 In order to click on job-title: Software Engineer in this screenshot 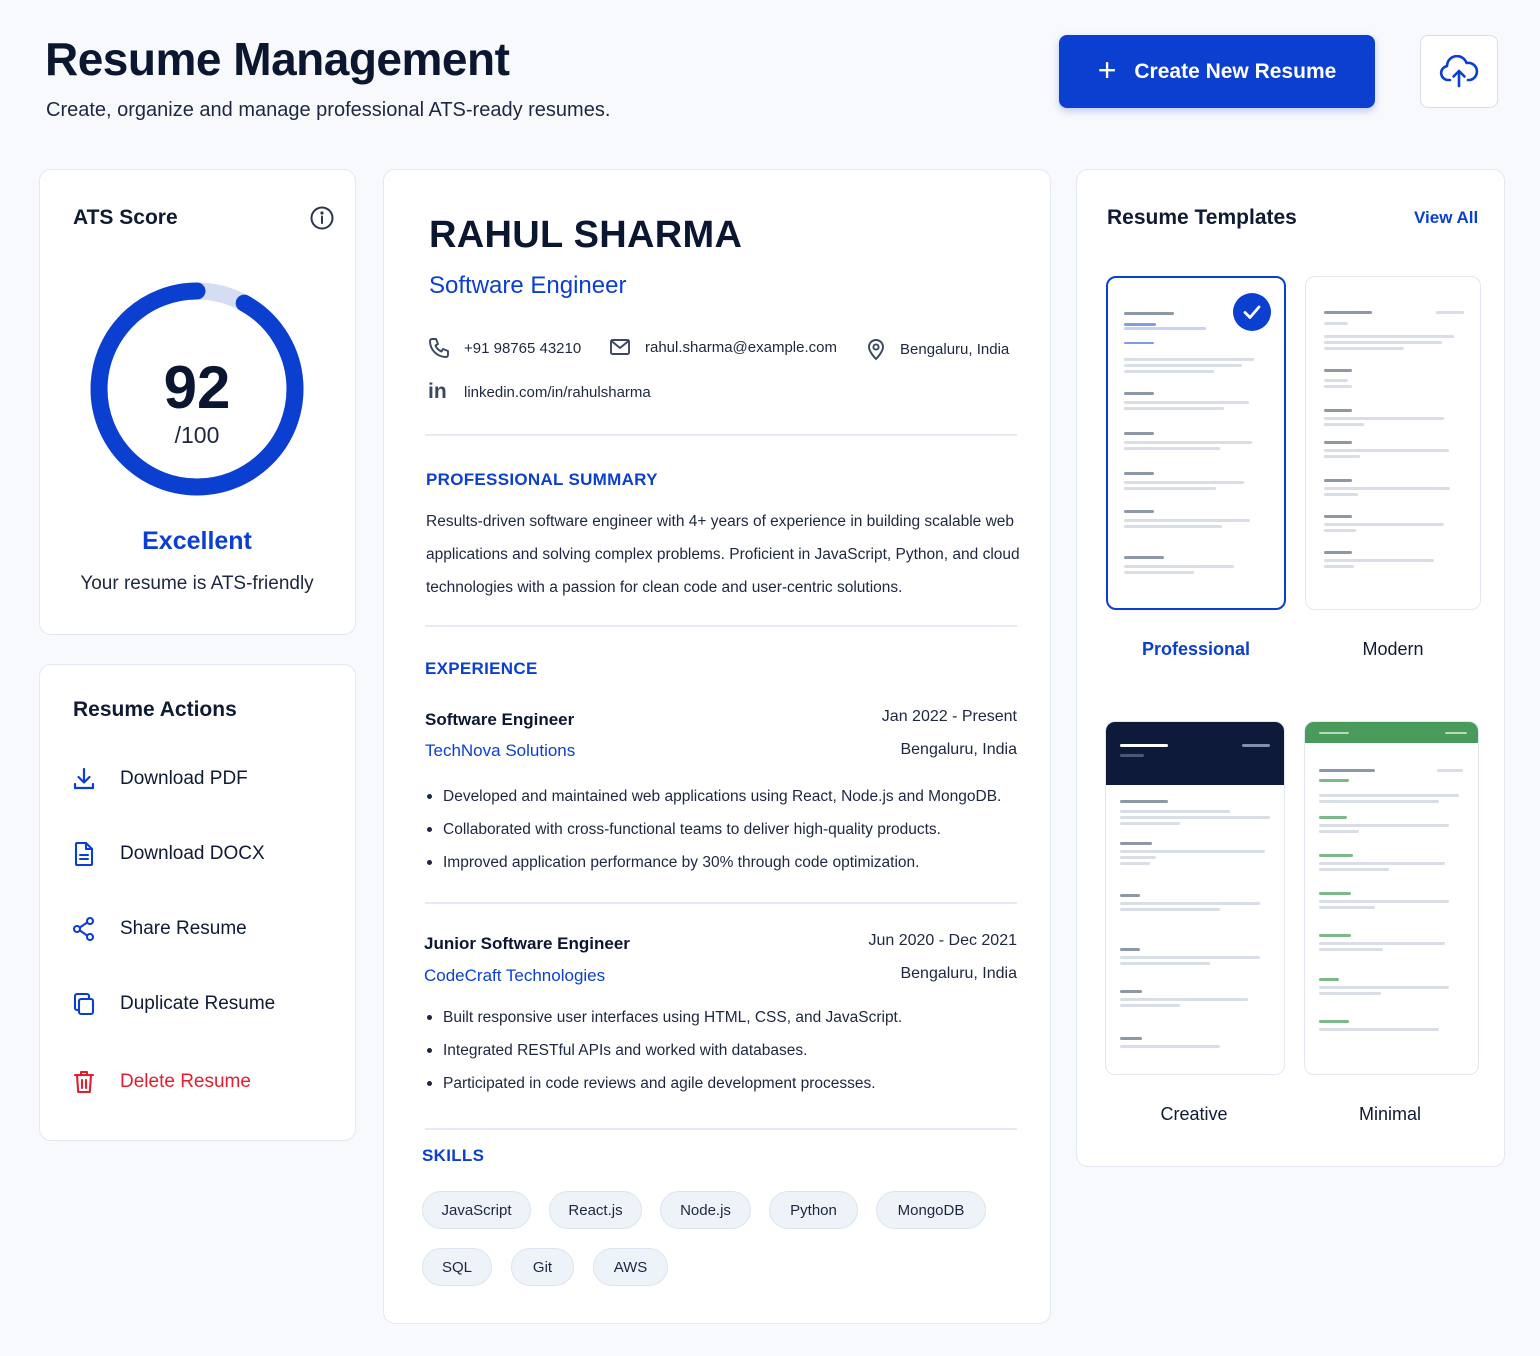, I will do `click(500, 719)`.